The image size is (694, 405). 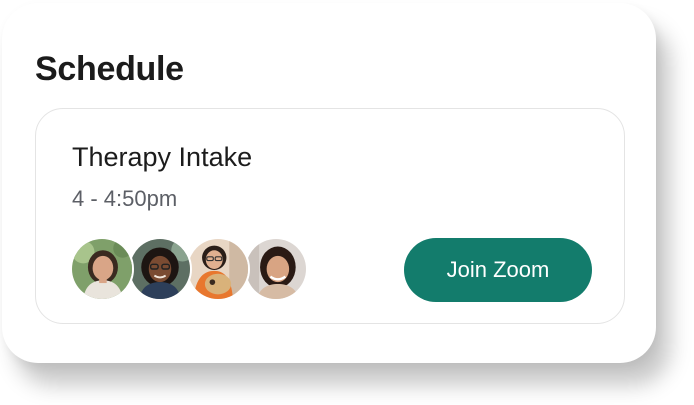 I want to click on event-time: 4 - 4:50pm, so click(x=125, y=198).